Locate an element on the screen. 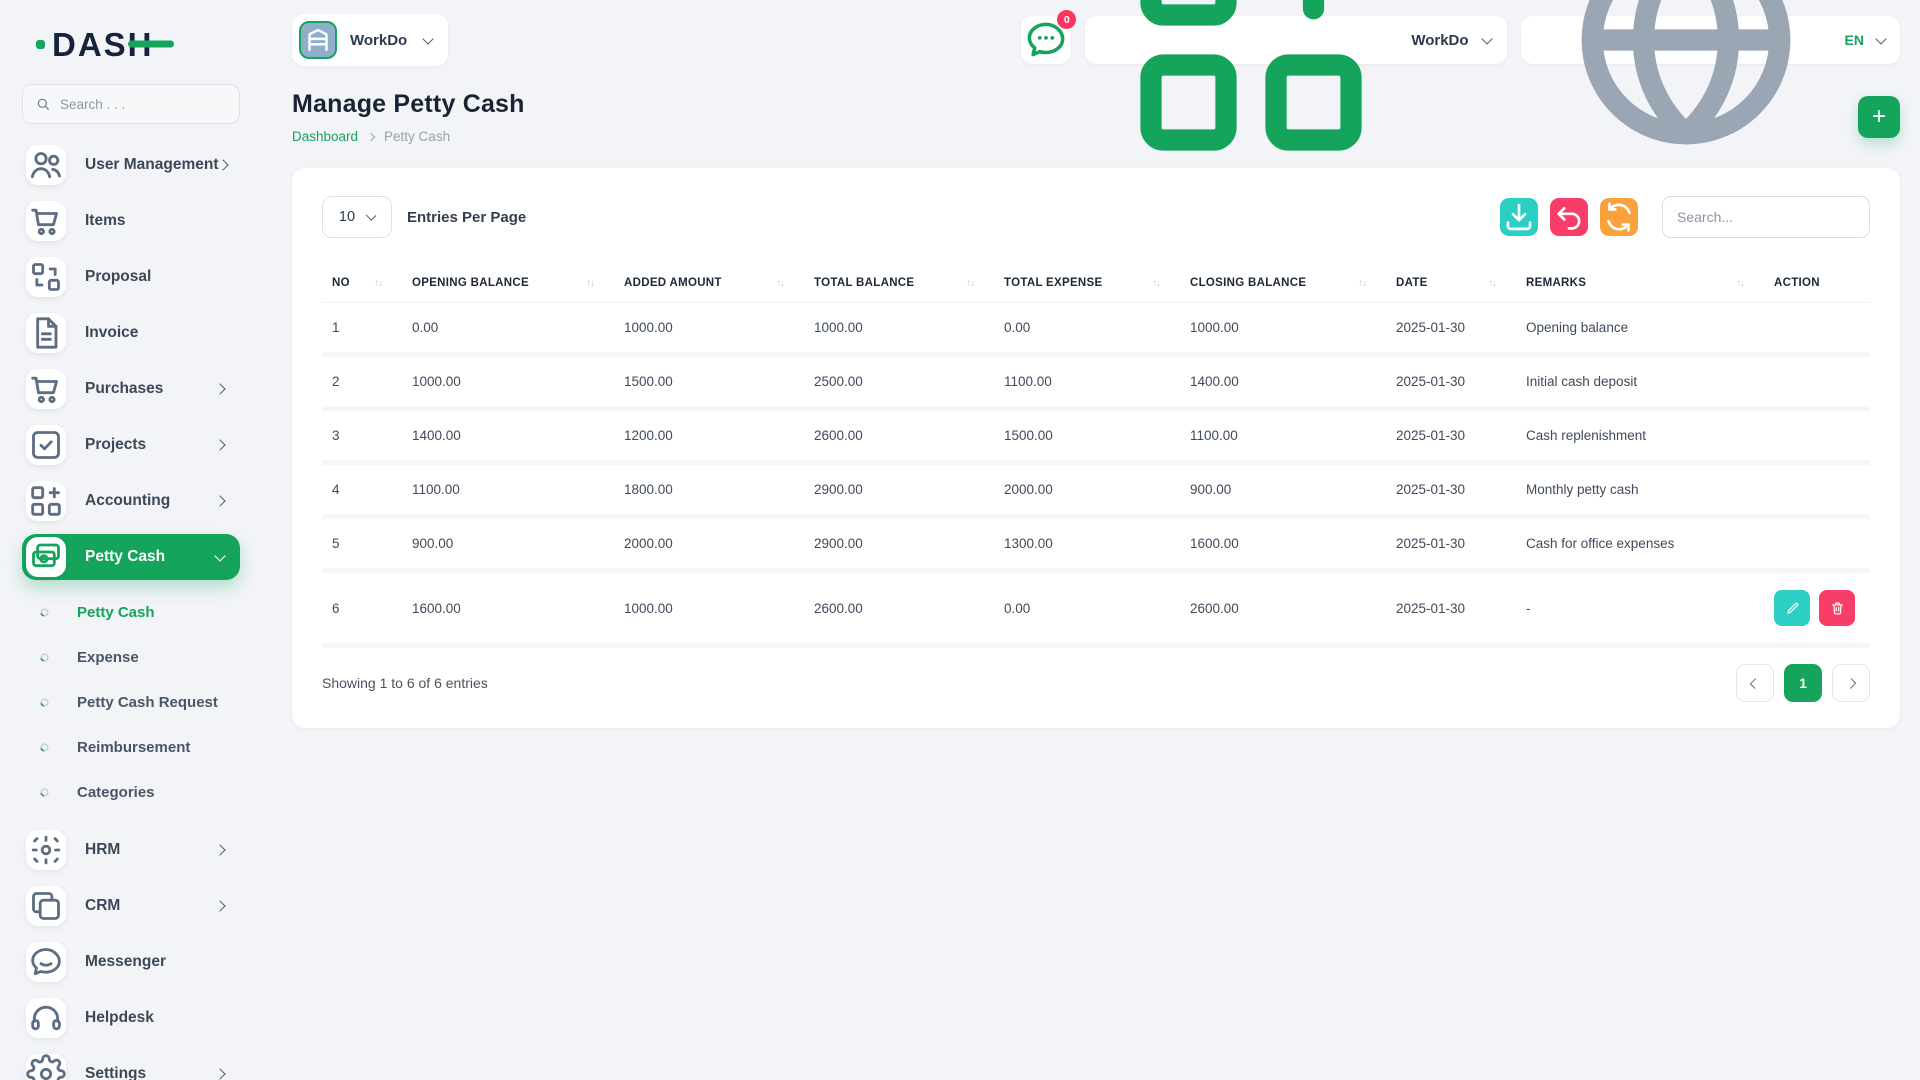 Image resolution: width=1920 pixels, height=1080 pixels. breadcrumb-current: Petty Cash is located at coordinates (417, 136).